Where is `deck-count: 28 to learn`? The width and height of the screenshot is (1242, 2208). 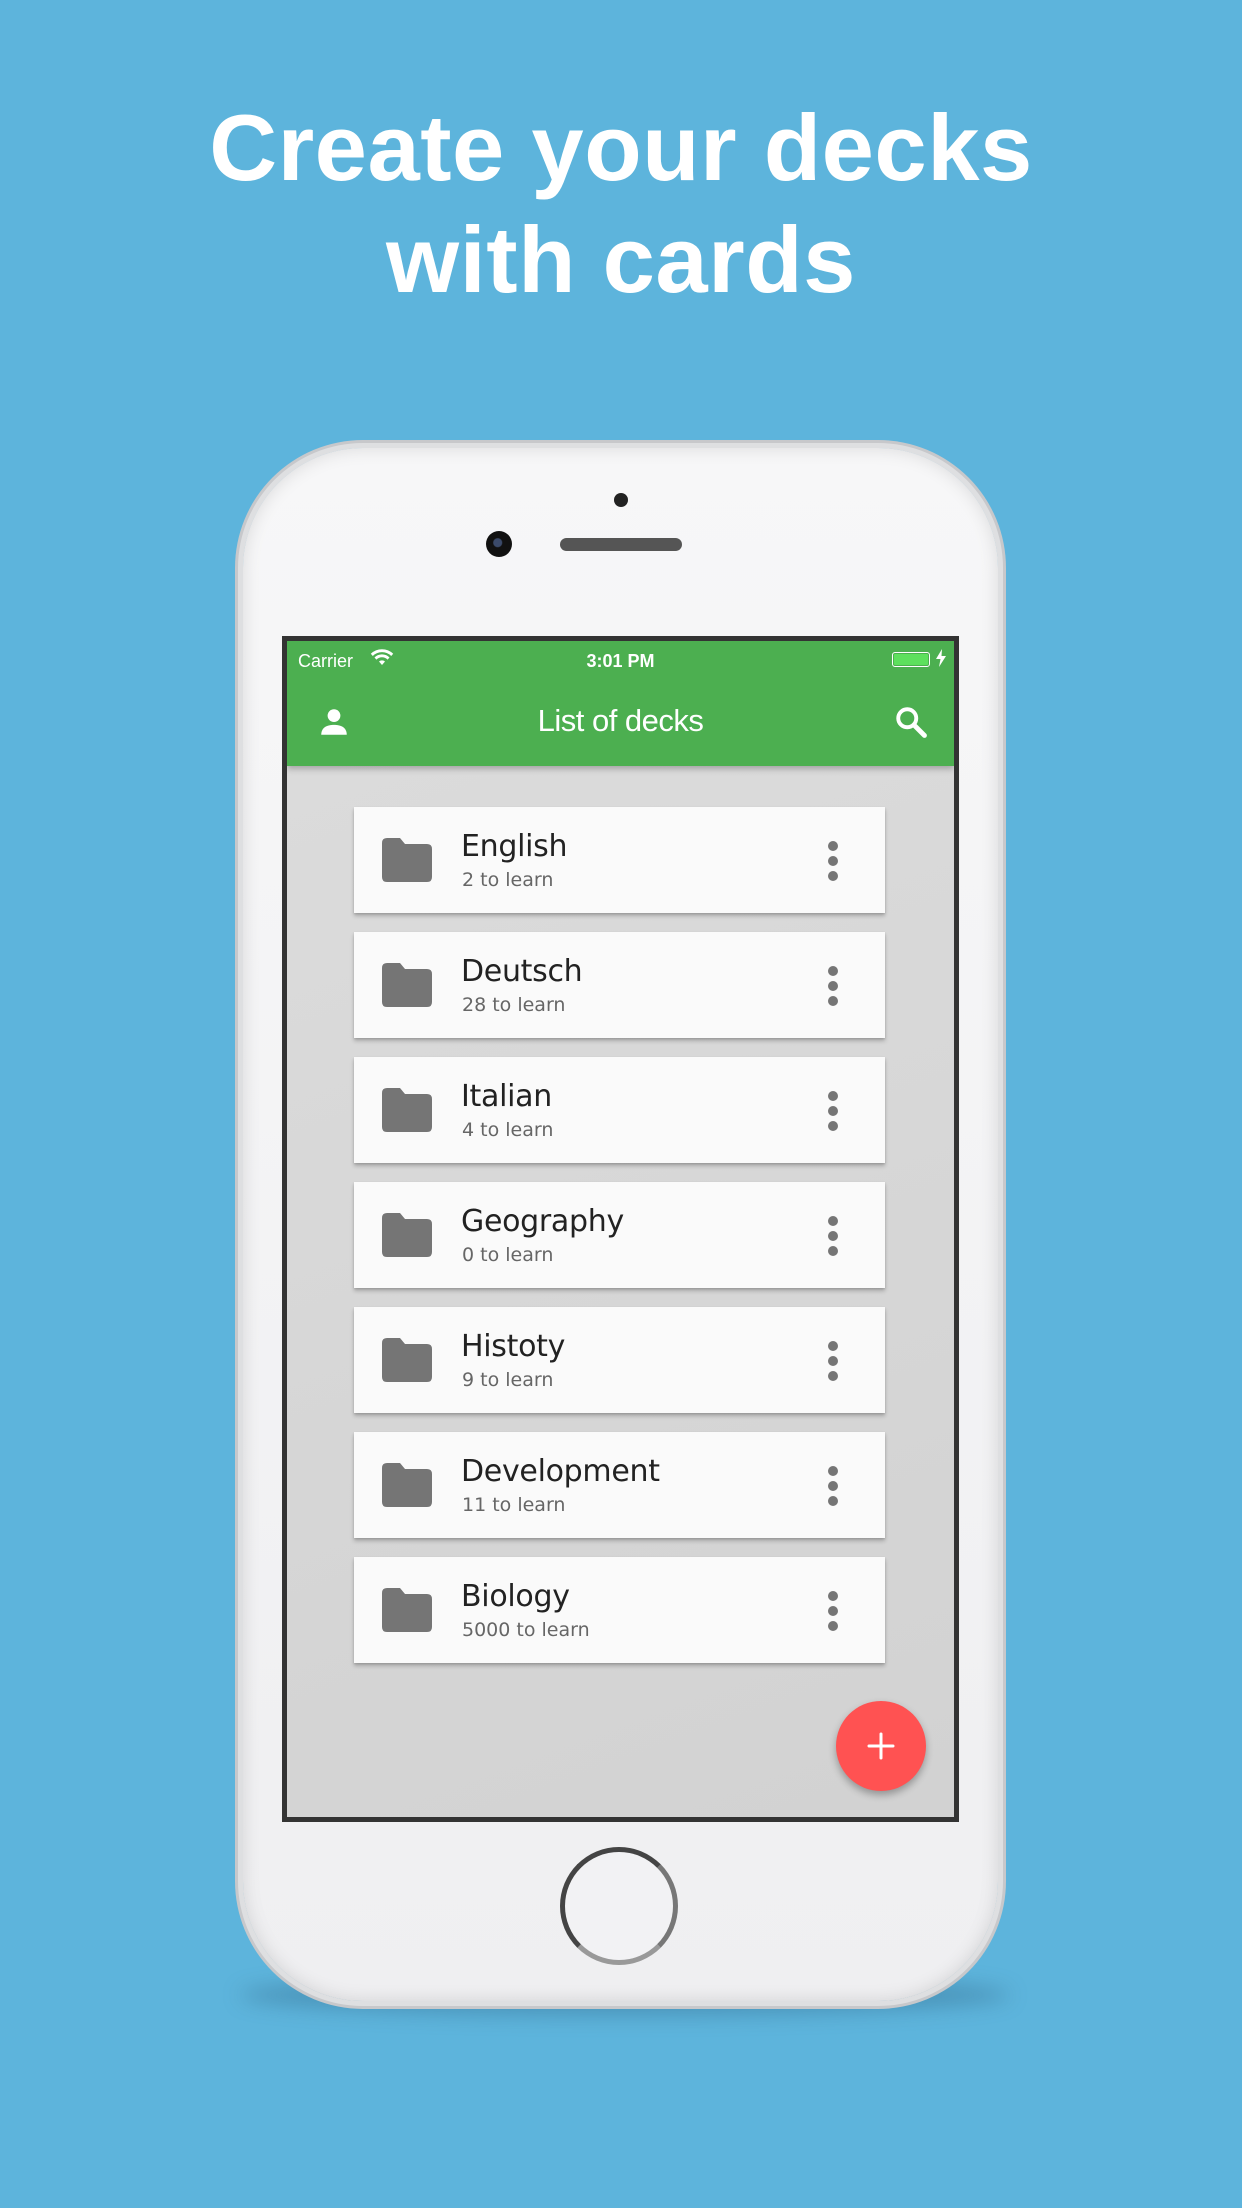 deck-count: 28 to learn is located at coordinates (514, 1005).